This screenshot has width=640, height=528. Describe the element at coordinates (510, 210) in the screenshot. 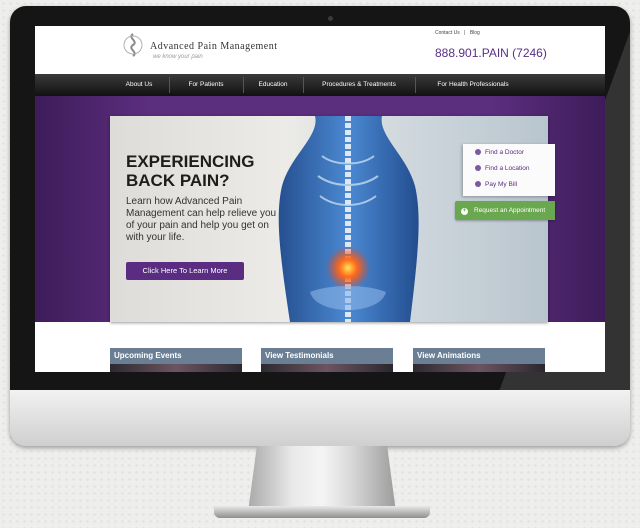

I see `request-appointment-label: Request an Appointment` at that location.